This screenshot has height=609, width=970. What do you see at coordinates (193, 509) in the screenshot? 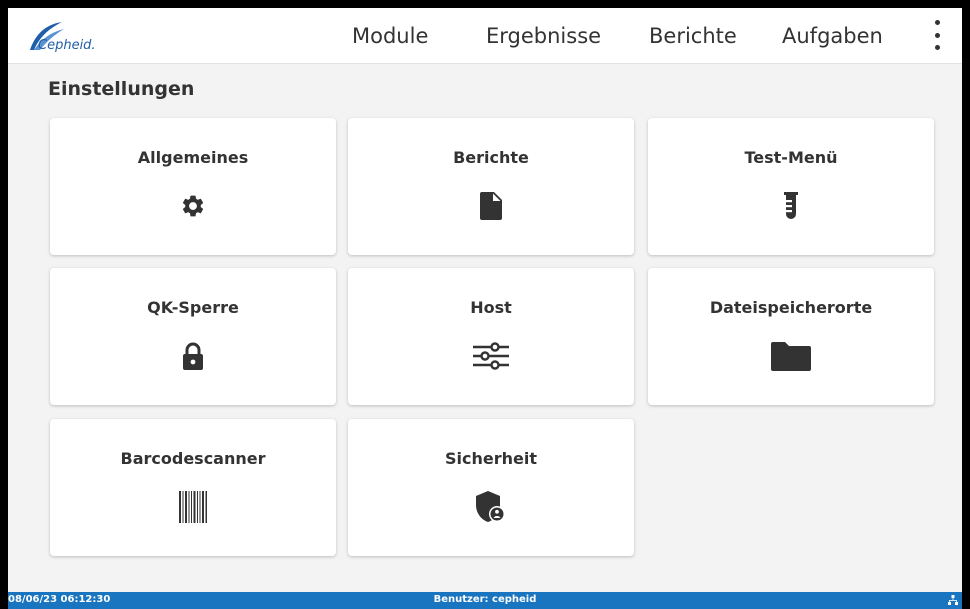
I see `barcode-icon` at bounding box center [193, 509].